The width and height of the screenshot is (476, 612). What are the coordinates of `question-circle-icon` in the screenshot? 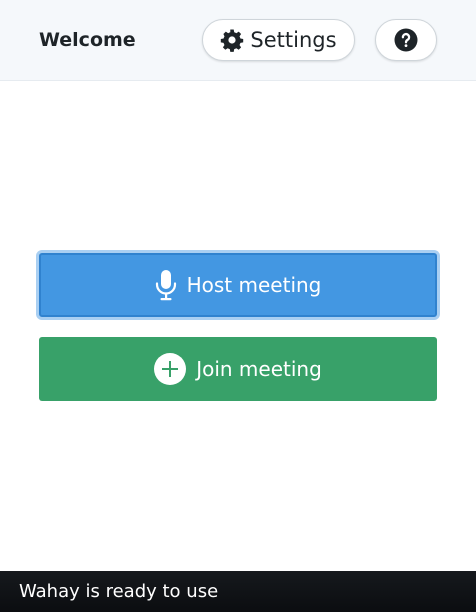 It's located at (406, 40).